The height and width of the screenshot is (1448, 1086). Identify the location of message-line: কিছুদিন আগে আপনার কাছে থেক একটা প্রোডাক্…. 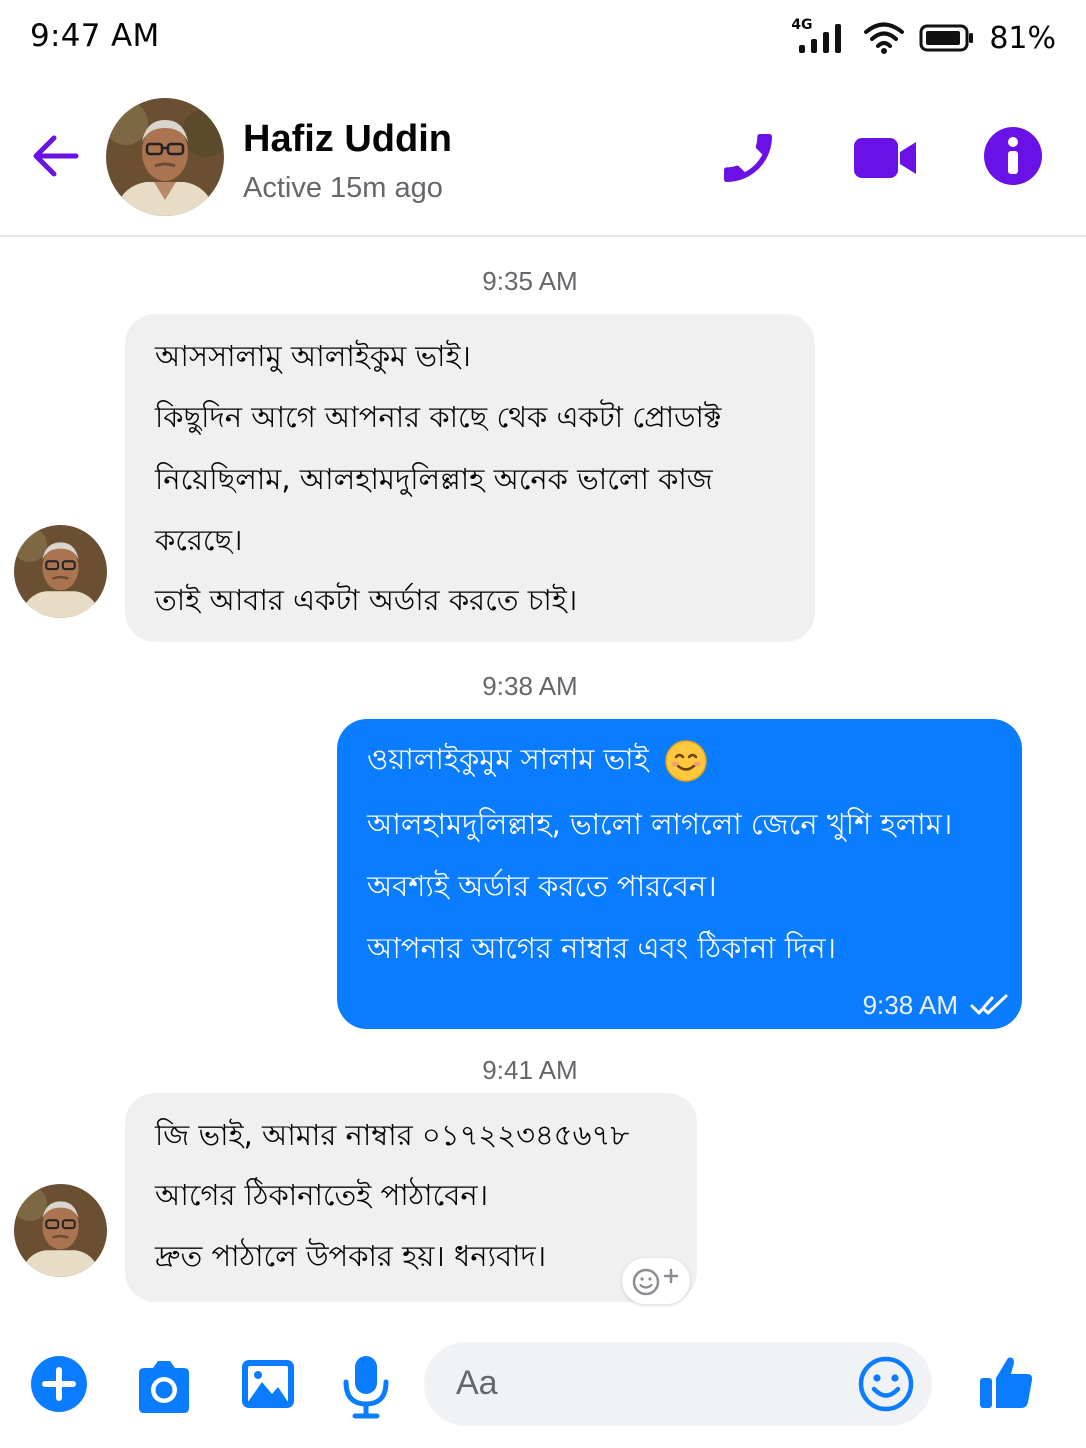
(438, 417).